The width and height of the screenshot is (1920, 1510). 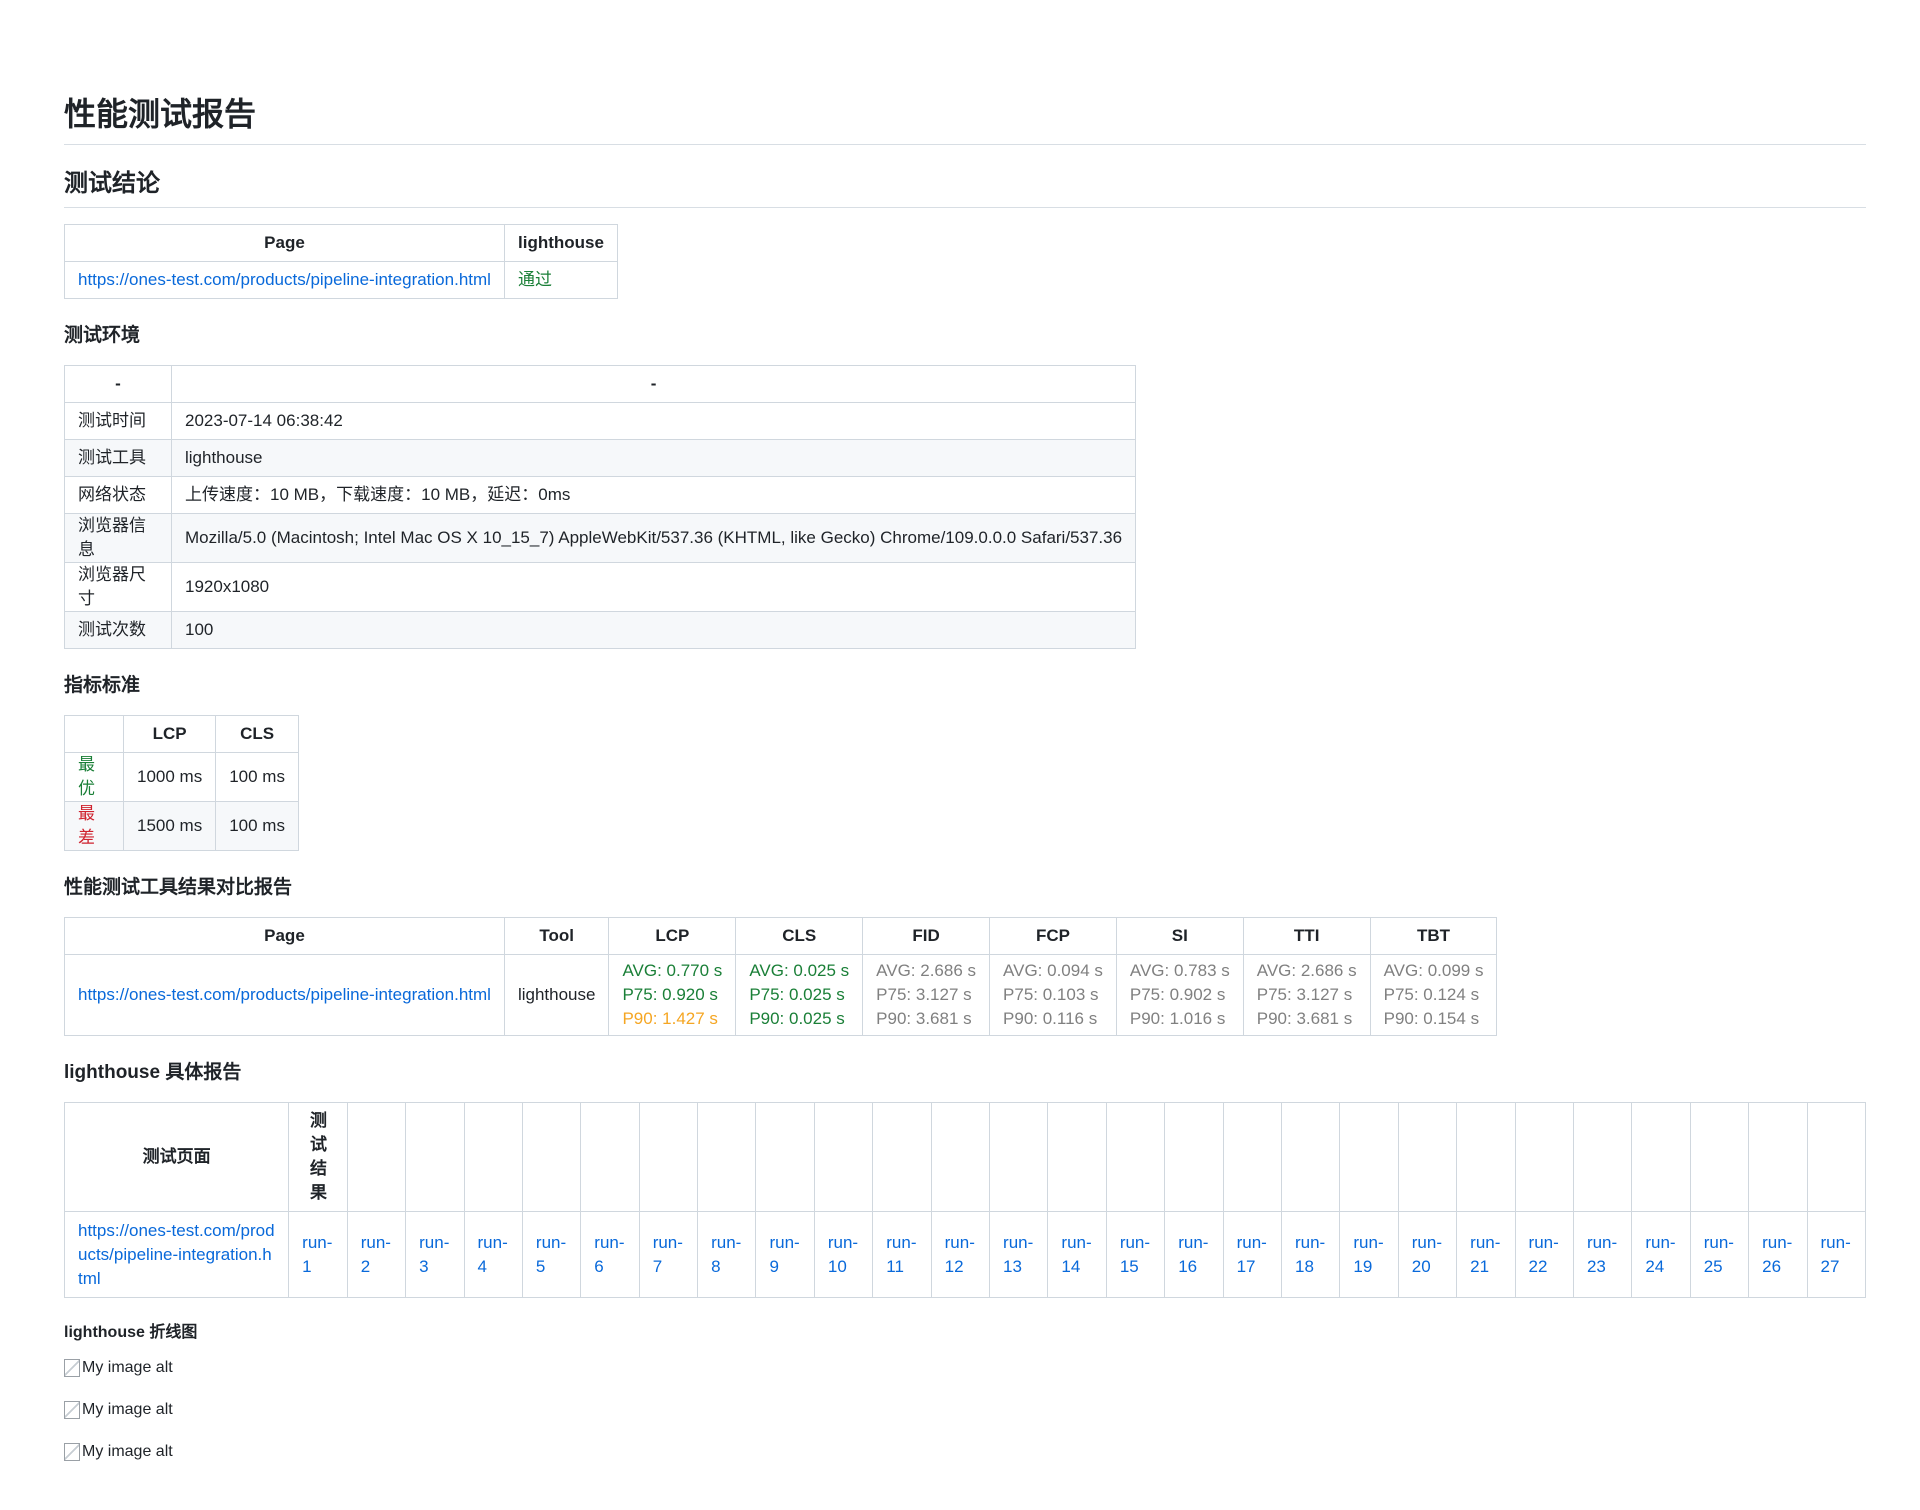 I want to click on metric-p90: P90: 1.016 s, so click(x=1177, y=1018).